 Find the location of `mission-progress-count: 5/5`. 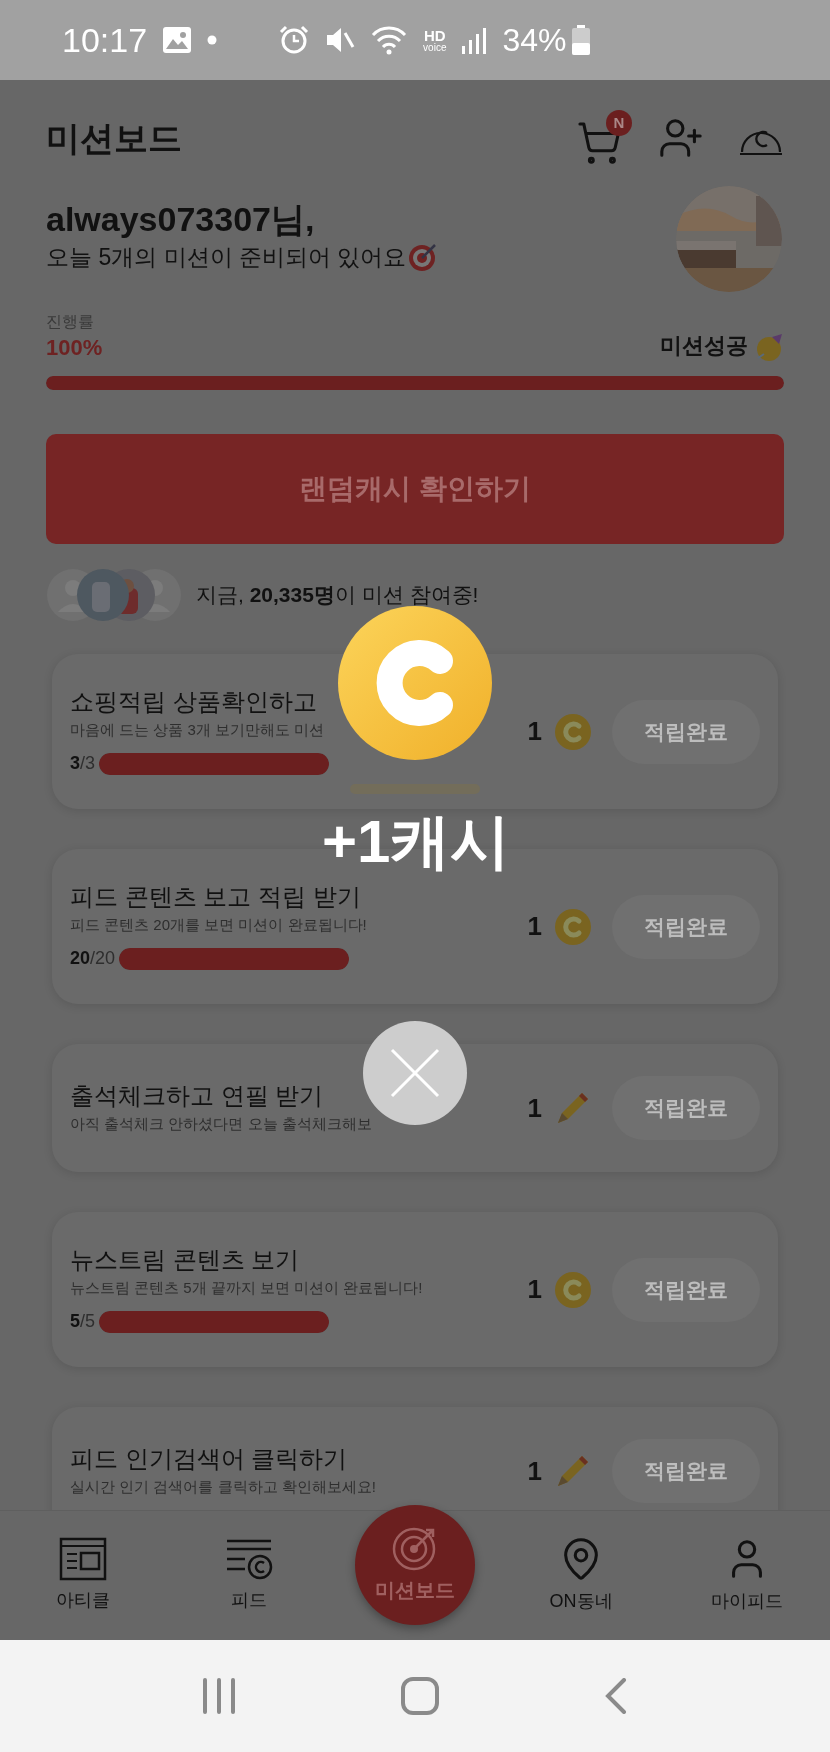

mission-progress-count: 5/5 is located at coordinates (83, 1321).